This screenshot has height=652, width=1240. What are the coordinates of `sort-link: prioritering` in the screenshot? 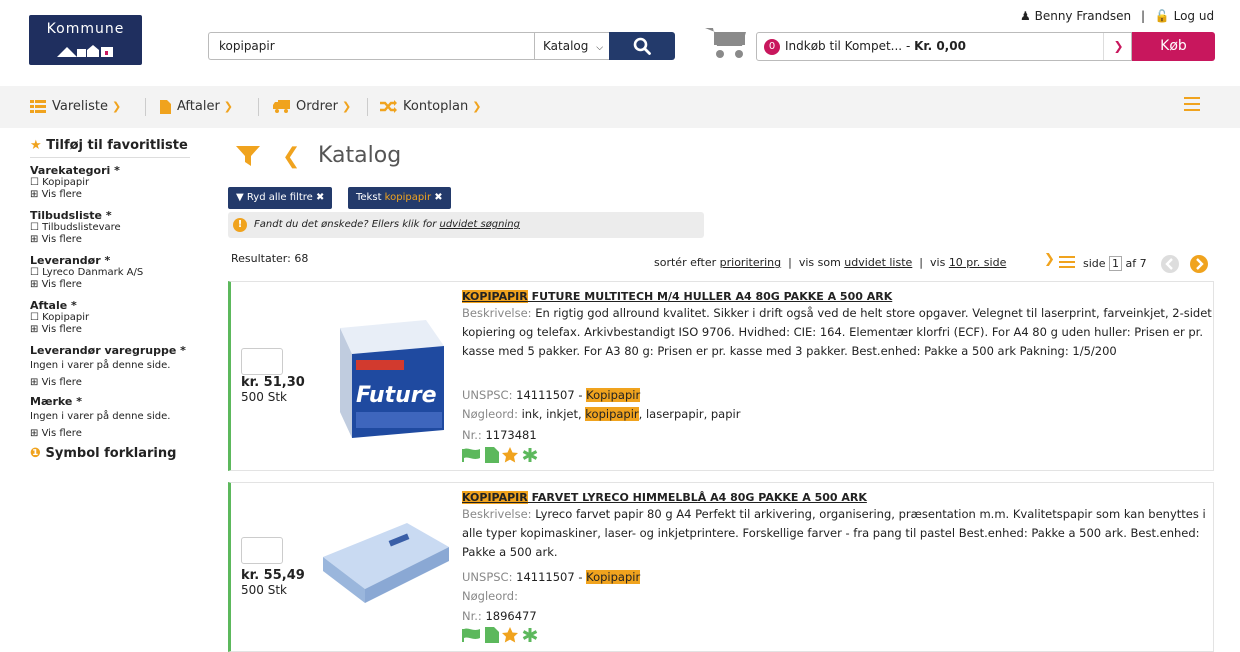 It's located at (750, 262).